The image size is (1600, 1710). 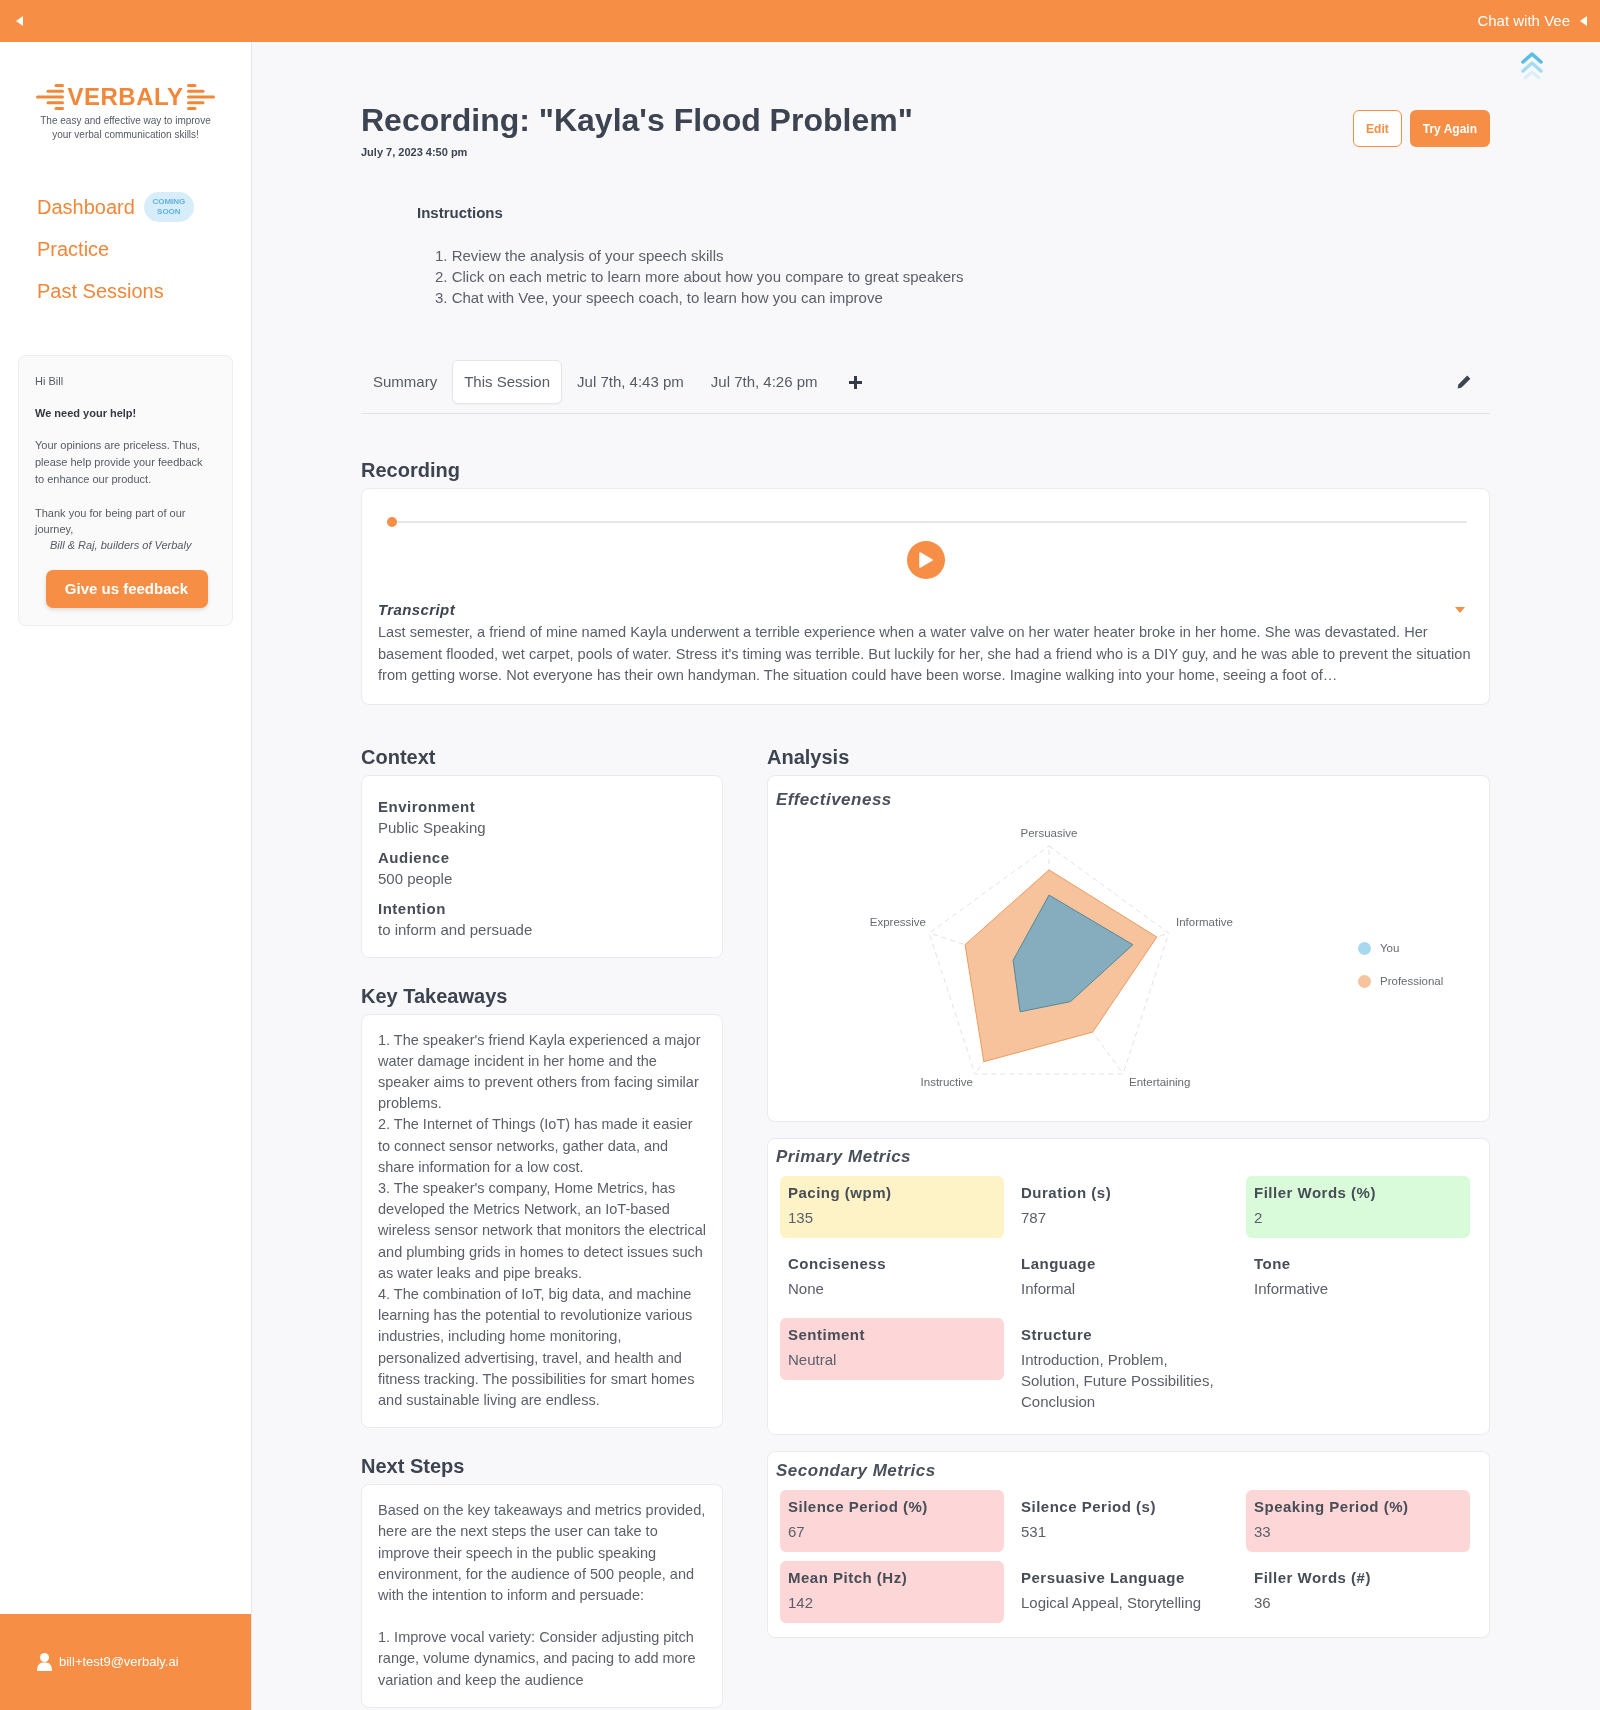 I want to click on play-icon, so click(x=925, y=560).